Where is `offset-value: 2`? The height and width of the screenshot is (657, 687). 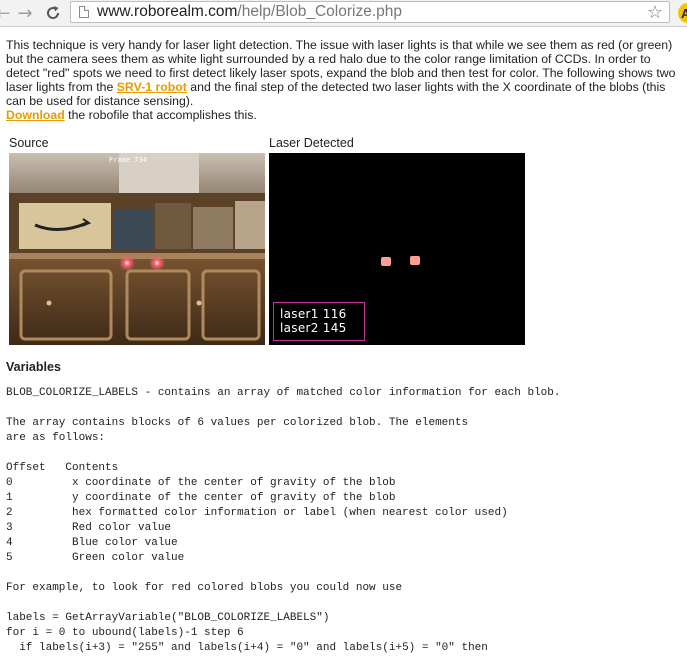
offset-value: 2 is located at coordinates (9, 513).